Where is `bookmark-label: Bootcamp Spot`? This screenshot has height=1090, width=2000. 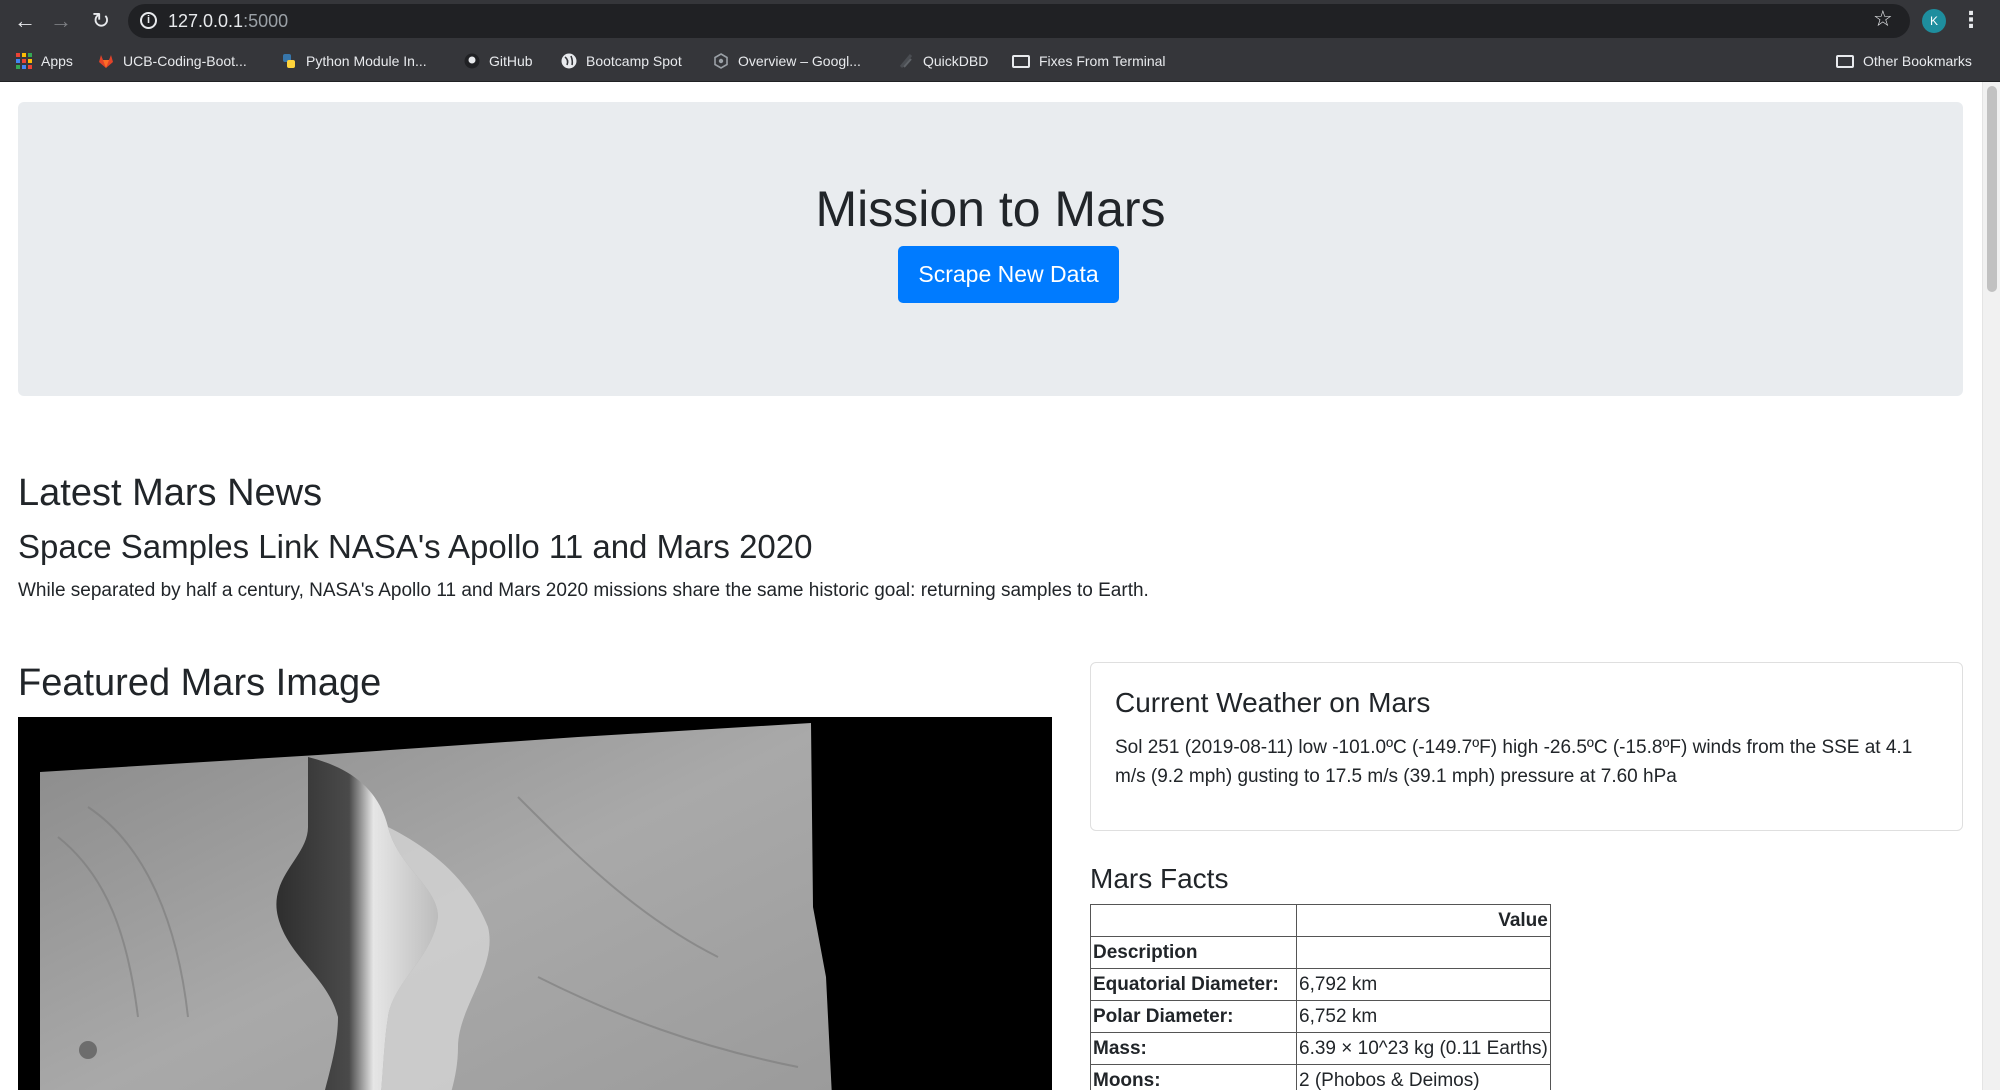
bookmark-label: Bootcamp Spot is located at coordinates (634, 61).